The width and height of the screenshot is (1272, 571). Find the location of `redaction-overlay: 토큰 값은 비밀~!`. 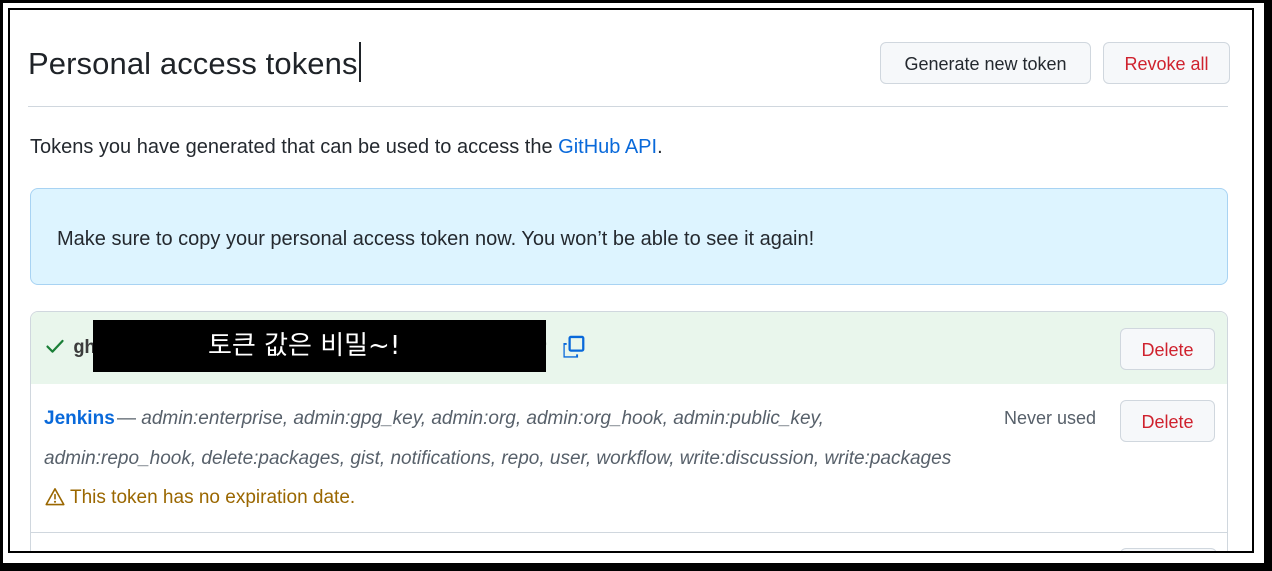

redaction-overlay: 토큰 값은 비밀~! is located at coordinates (319, 346).